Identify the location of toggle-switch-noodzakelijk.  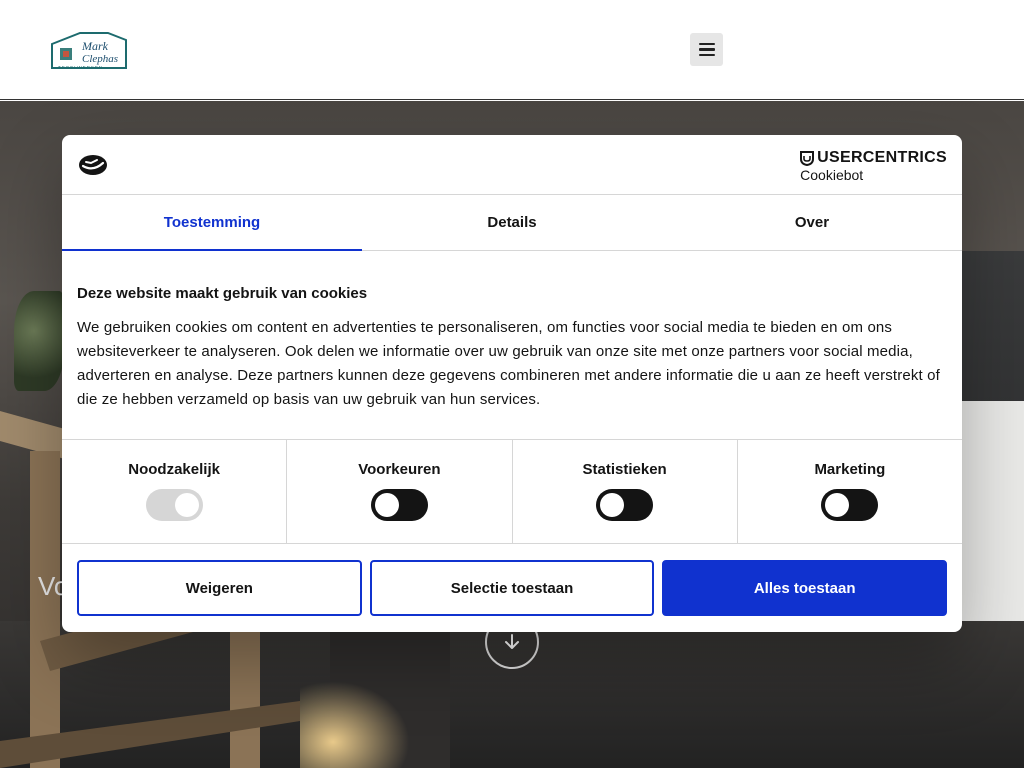
(174, 505).